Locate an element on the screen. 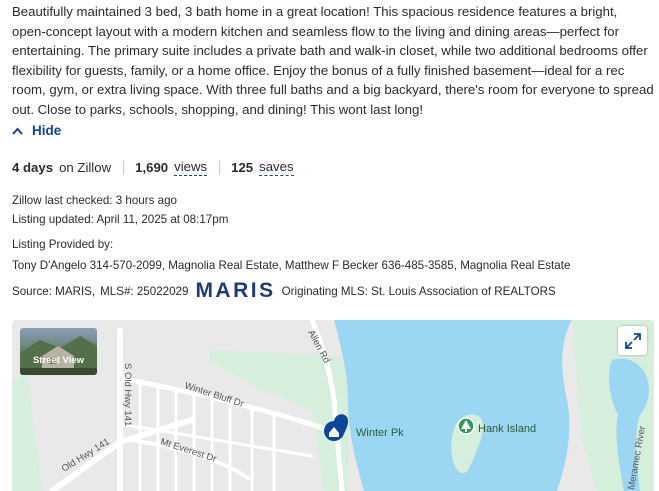 This screenshot has width=659, height=491. lake is located at coordinates (453, 405).